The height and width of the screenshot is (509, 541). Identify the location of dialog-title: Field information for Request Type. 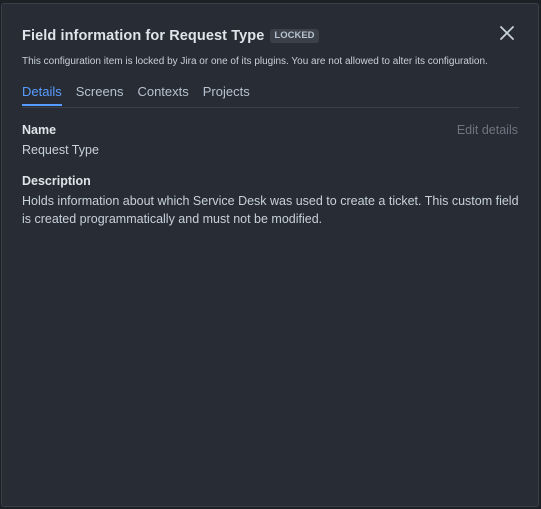
(143, 36).